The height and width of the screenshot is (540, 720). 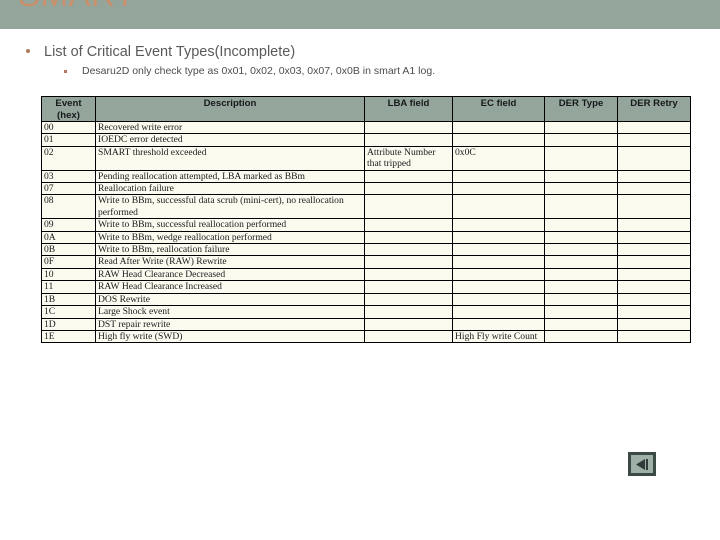 I want to click on column-header-event-line2: (hex), so click(x=68, y=115).